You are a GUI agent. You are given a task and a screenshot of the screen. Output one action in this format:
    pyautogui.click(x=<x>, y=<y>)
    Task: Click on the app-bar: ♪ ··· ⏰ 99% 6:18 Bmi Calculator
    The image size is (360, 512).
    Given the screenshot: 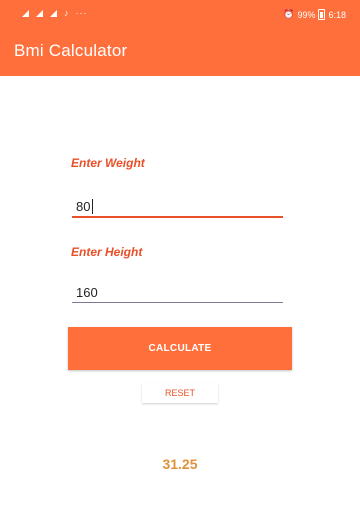 What is the action you would take?
    pyautogui.click(x=180, y=38)
    